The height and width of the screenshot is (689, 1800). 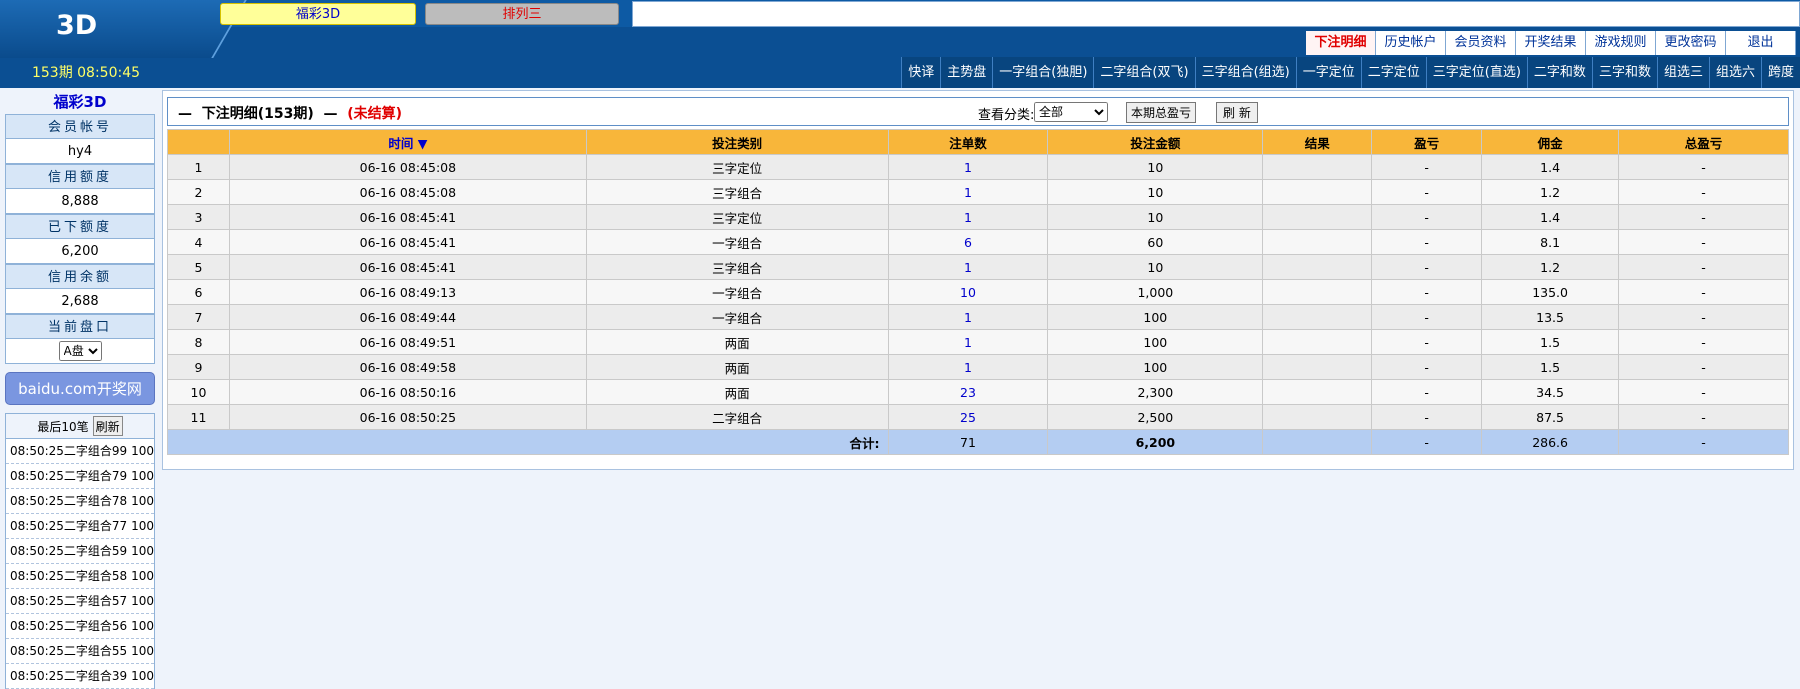 I want to click on recent-bet-name: 二字组合39, so click(x=95, y=676).